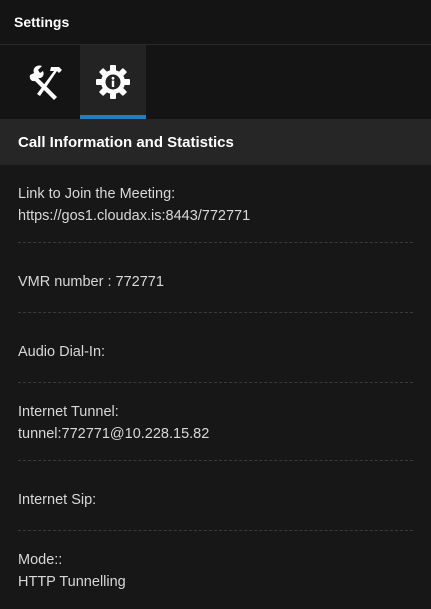 The width and height of the screenshot is (431, 609). What do you see at coordinates (68, 412) in the screenshot?
I see `internet-tunnel-label: Internet Tunnel:` at bounding box center [68, 412].